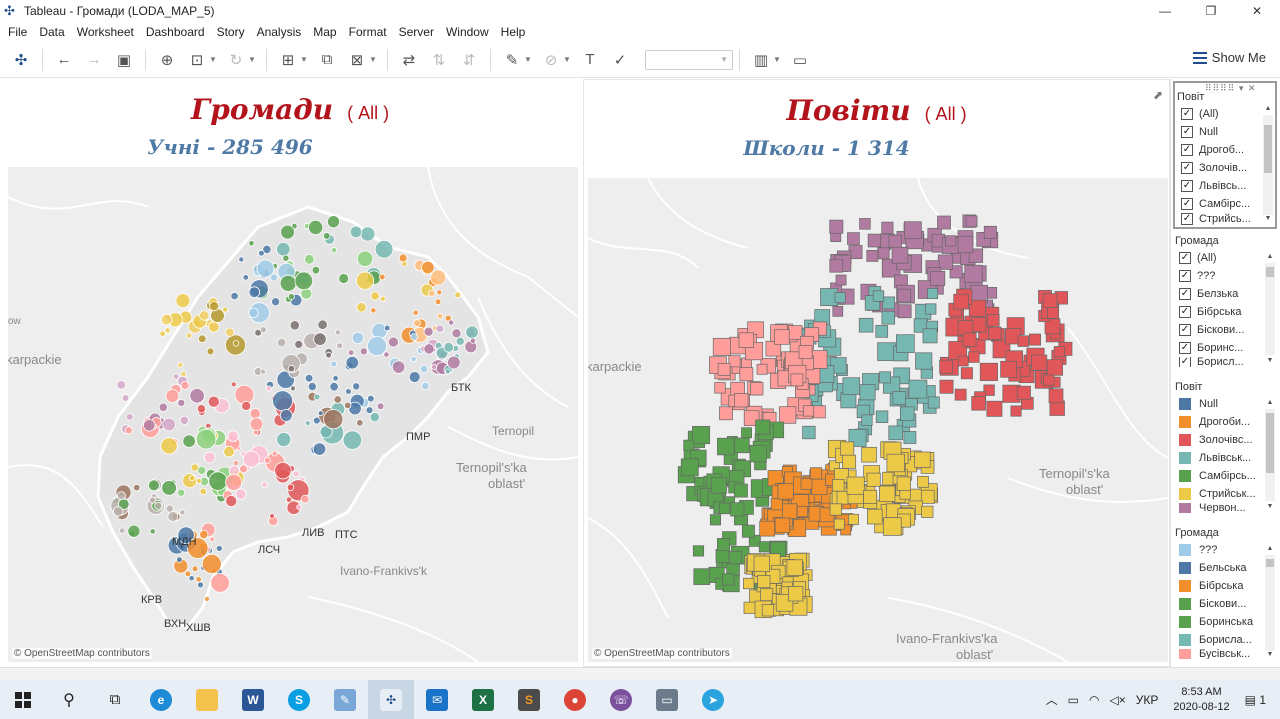  Describe the element at coordinates (252, 59) in the screenshot. I see `chevron-down-icon: ▼` at that location.